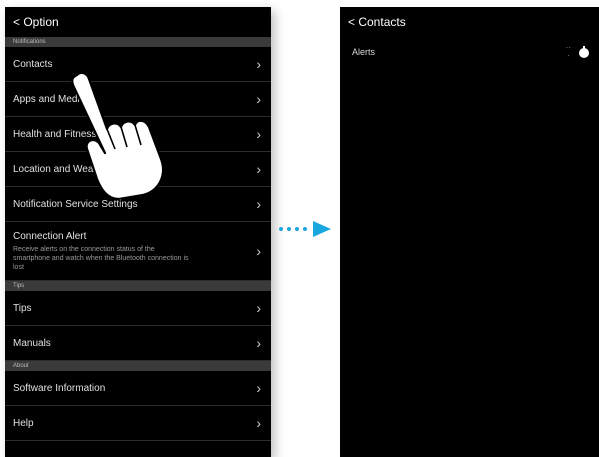 This screenshot has height=457, width=599. Describe the element at coordinates (138, 308) in the screenshot. I see `row-tips: Tips ›` at that location.